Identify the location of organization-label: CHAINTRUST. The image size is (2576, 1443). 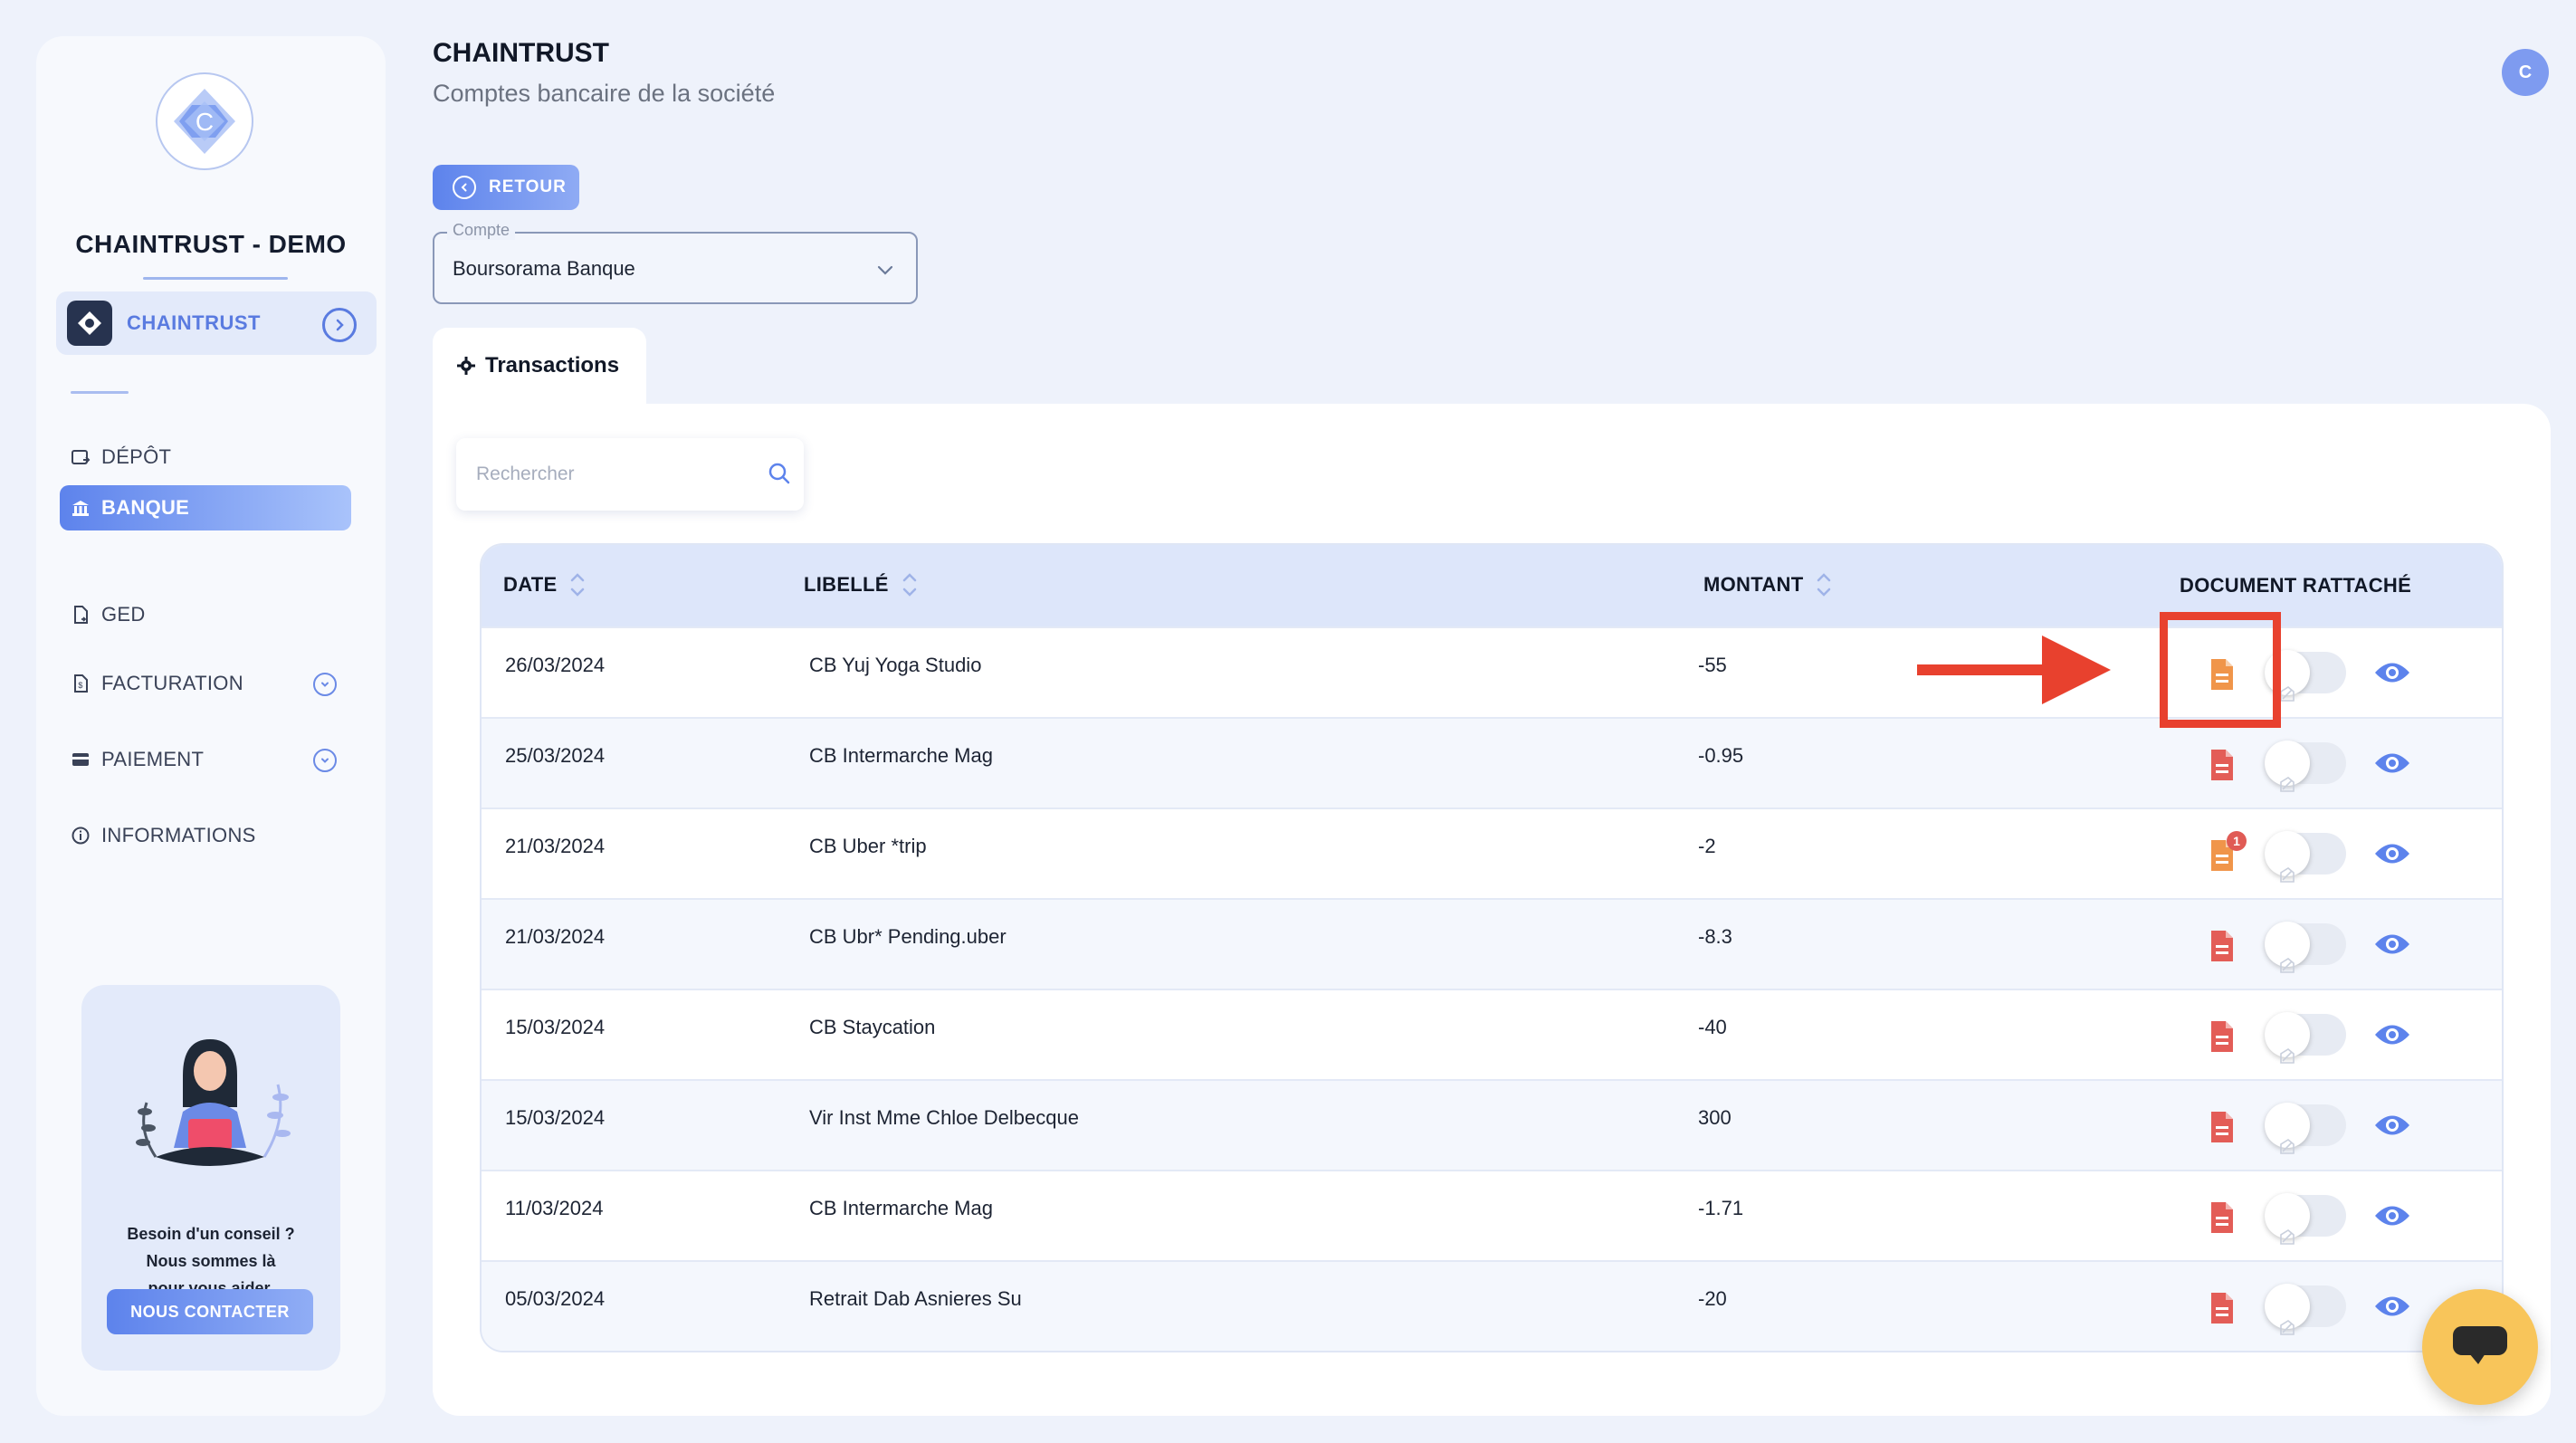
(194, 322).